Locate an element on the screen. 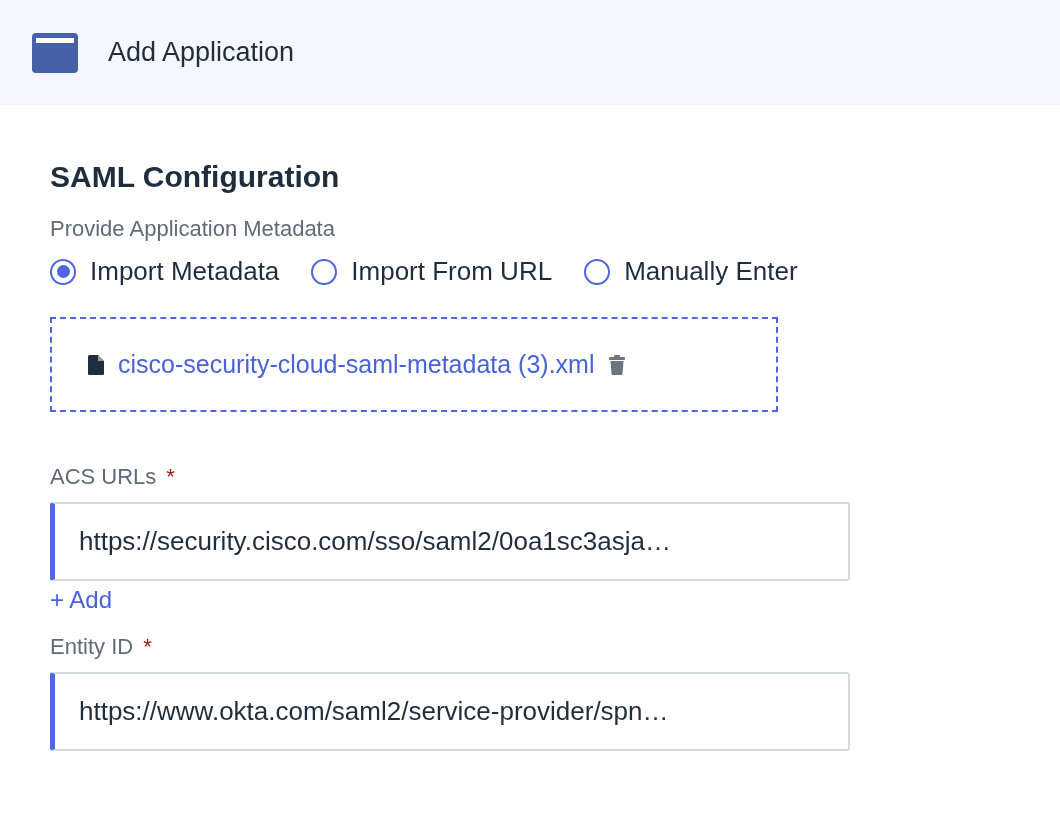 This screenshot has width=1060, height=830. file-link: cisco-security-cloud-saml-metadata (3).xml is located at coordinates (356, 364).